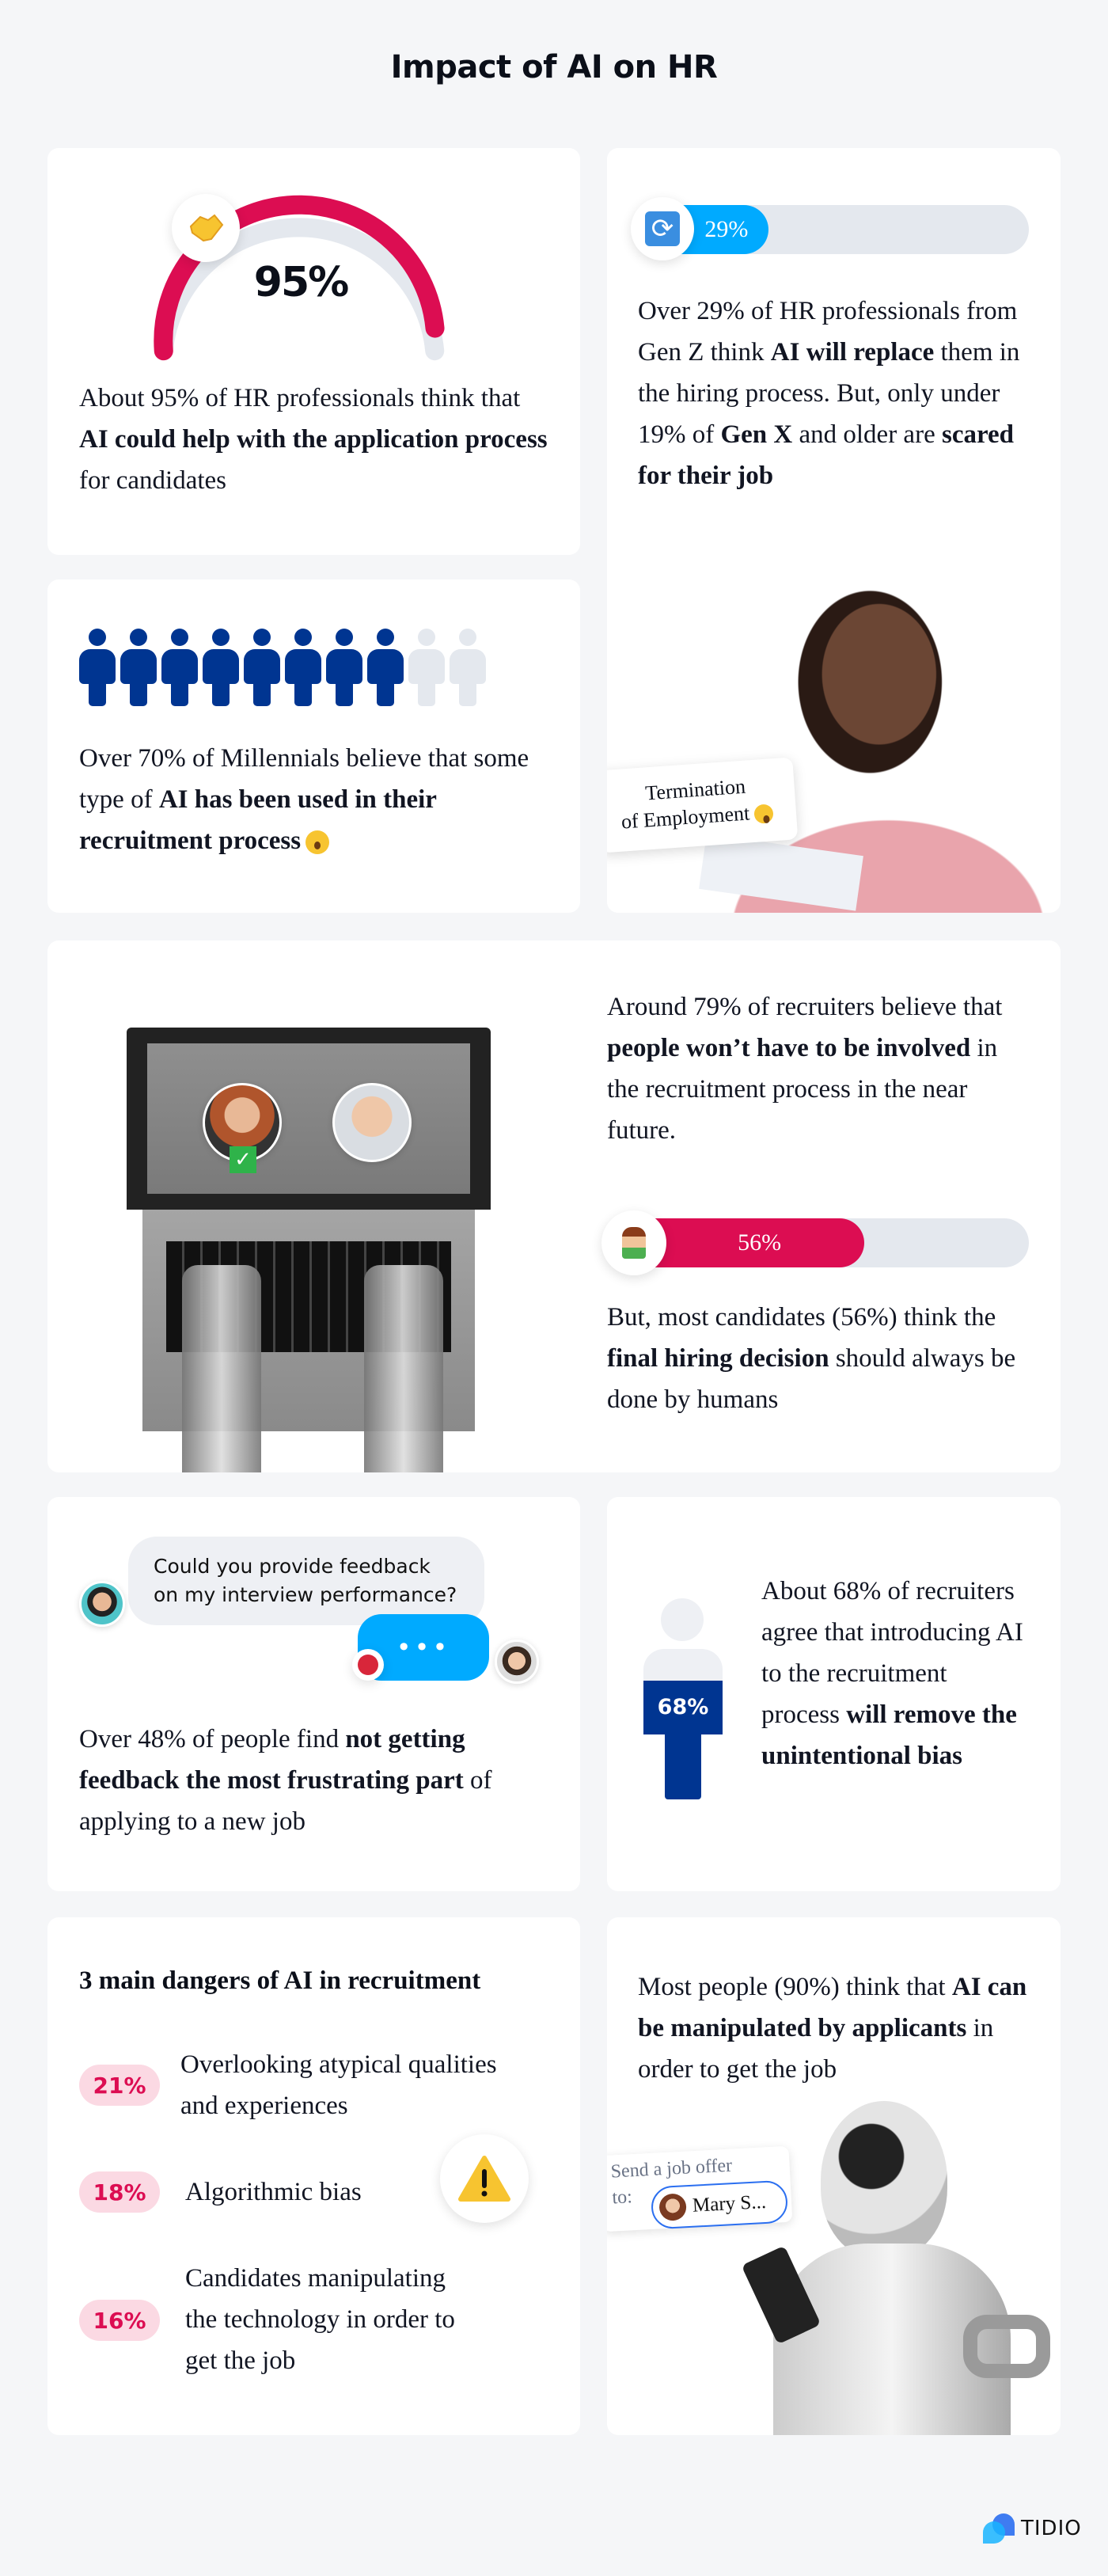  Describe the element at coordinates (368, 1665) in the screenshot. I see `angry-face-icon` at that location.